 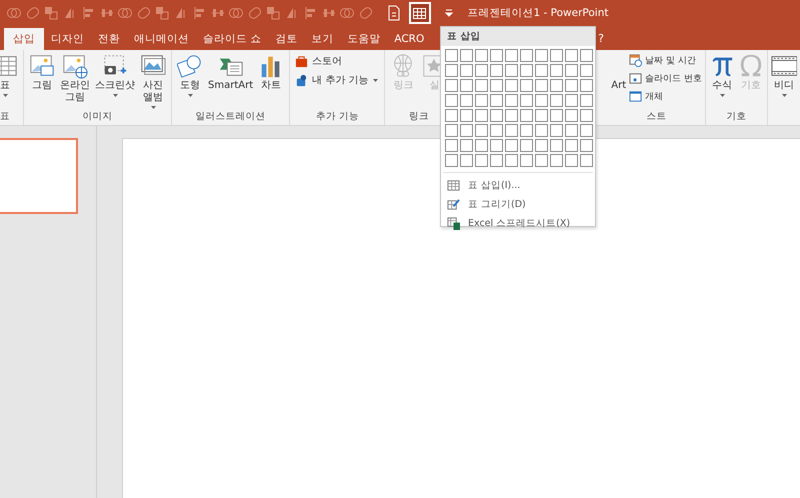 I want to click on menu-item: Excel 스프레드시트(X), so click(x=518, y=223).